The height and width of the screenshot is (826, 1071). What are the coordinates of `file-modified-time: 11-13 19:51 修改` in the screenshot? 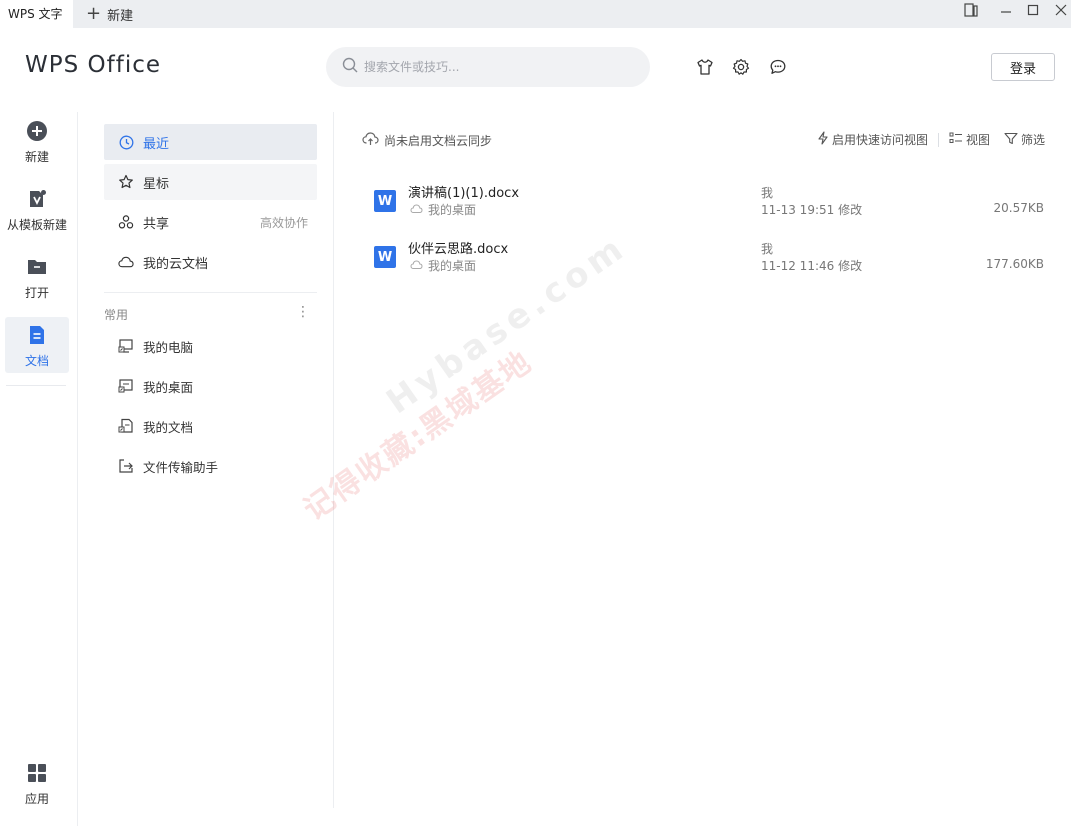 It's located at (812, 210).